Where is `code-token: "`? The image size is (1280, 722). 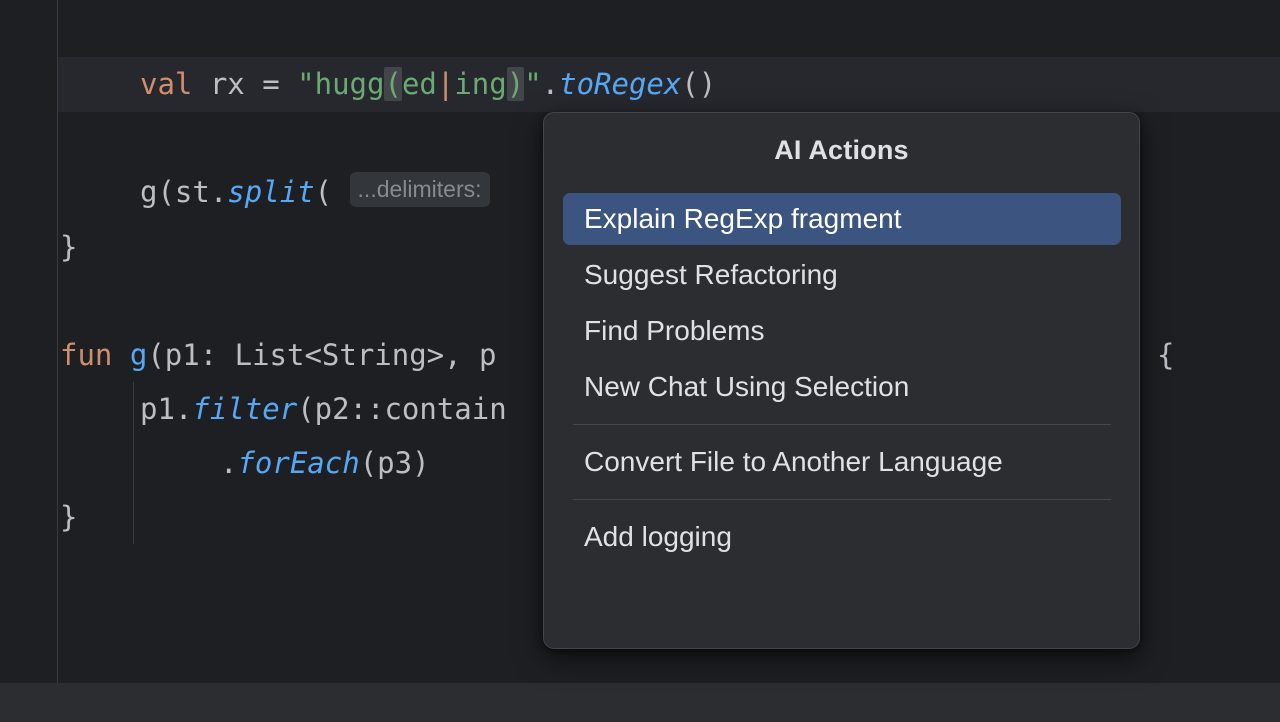 code-token: " is located at coordinates (533, 84).